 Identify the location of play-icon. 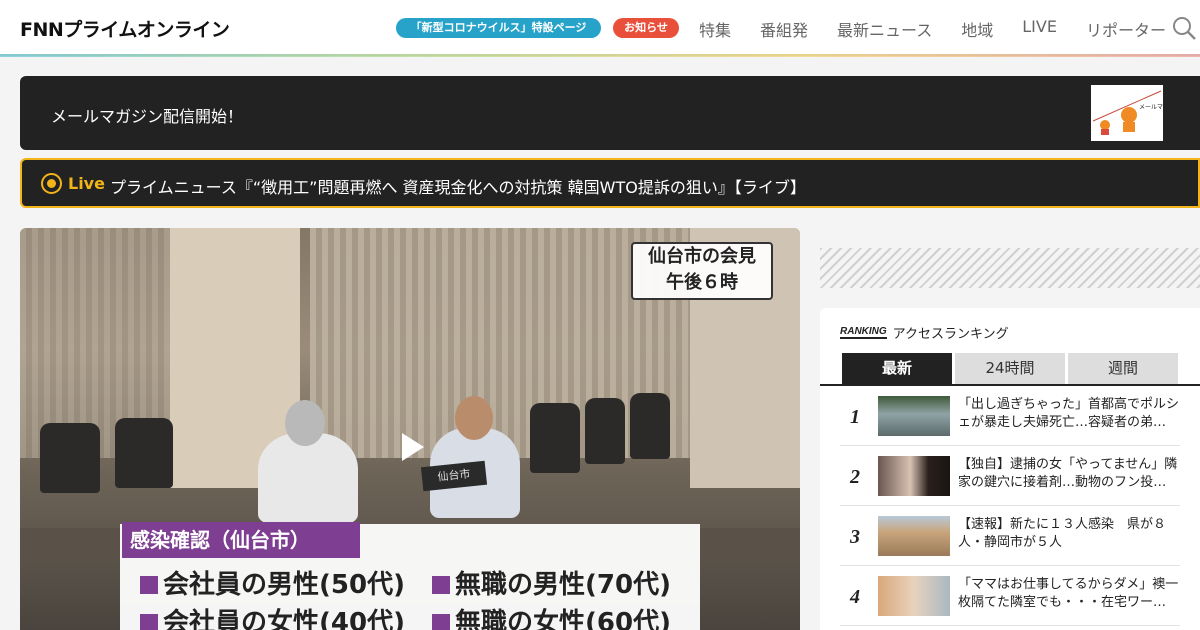
(413, 447).